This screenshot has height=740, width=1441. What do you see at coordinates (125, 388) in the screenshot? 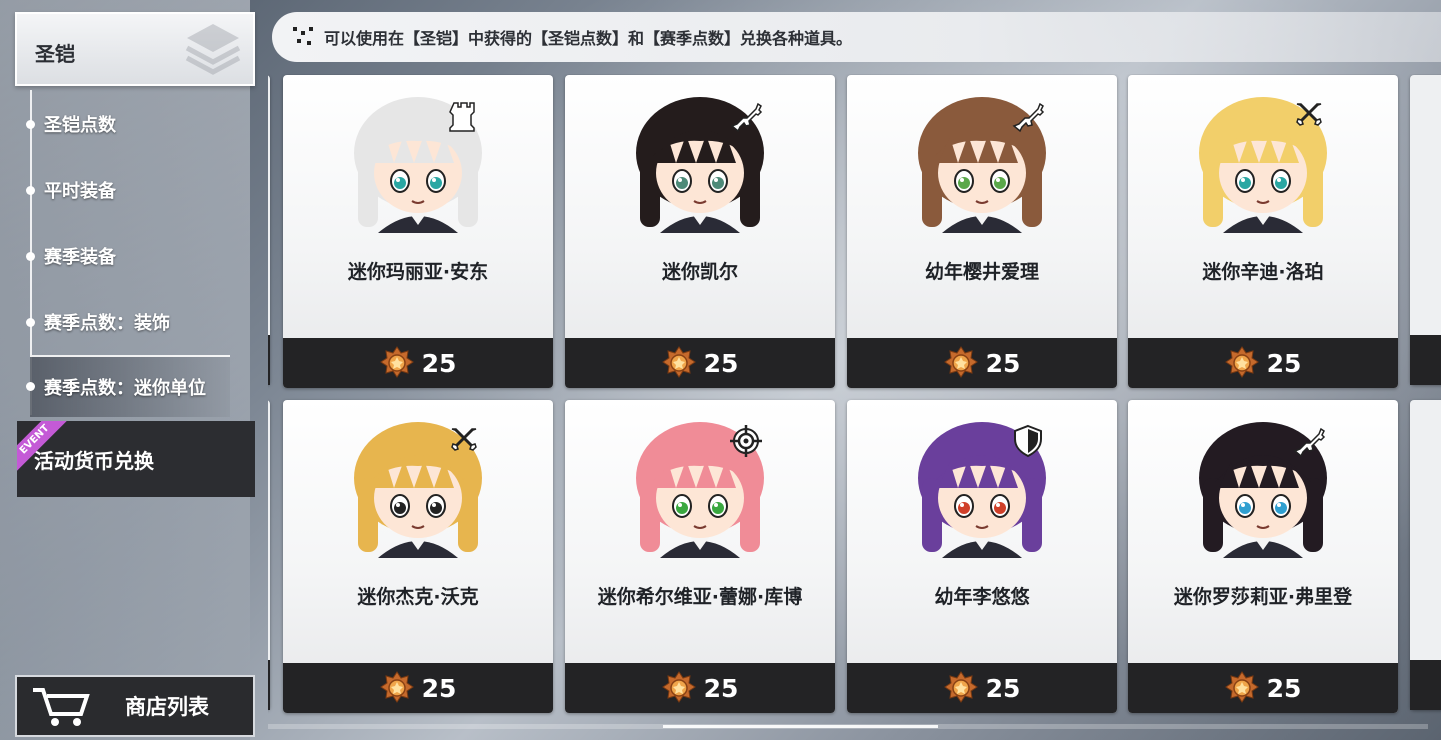
I see `sidebar-item-label: 赛季点数：迷你单位` at bounding box center [125, 388].